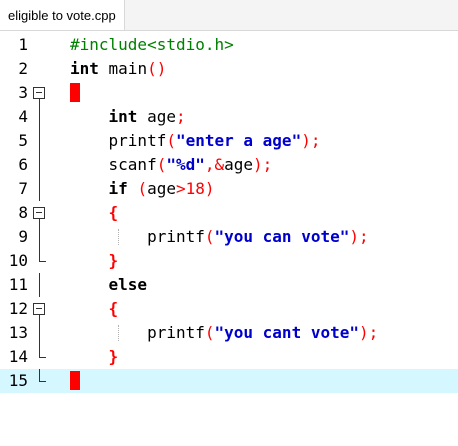 The image size is (458, 446). I want to click on code-line: 11 else, so click(229, 285).